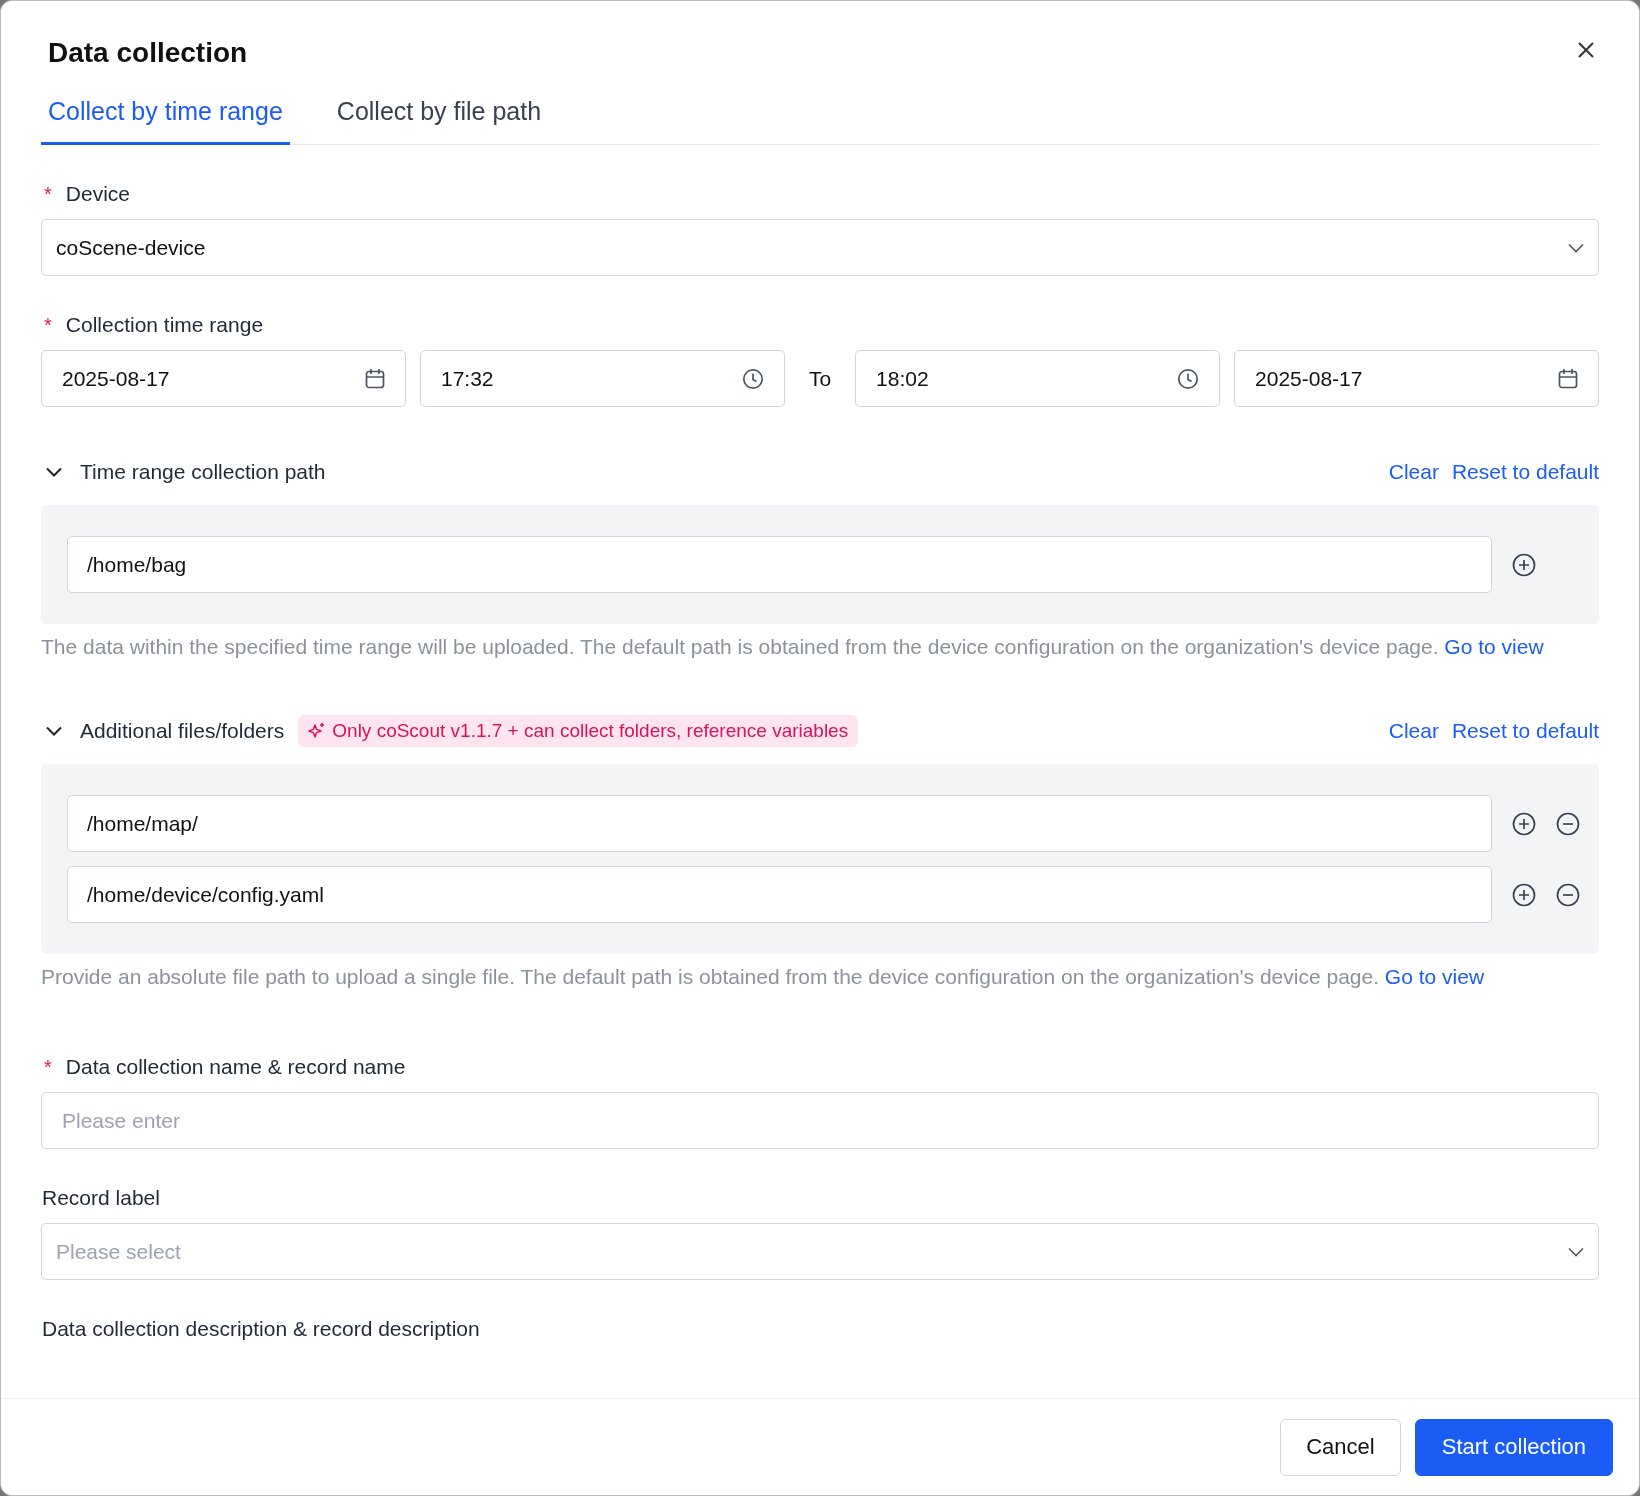 The width and height of the screenshot is (1640, 1496). Describe the element at coordinates (779, 894) in the screenshot. I see `path-field: /home/device/config.yaml` at that location.